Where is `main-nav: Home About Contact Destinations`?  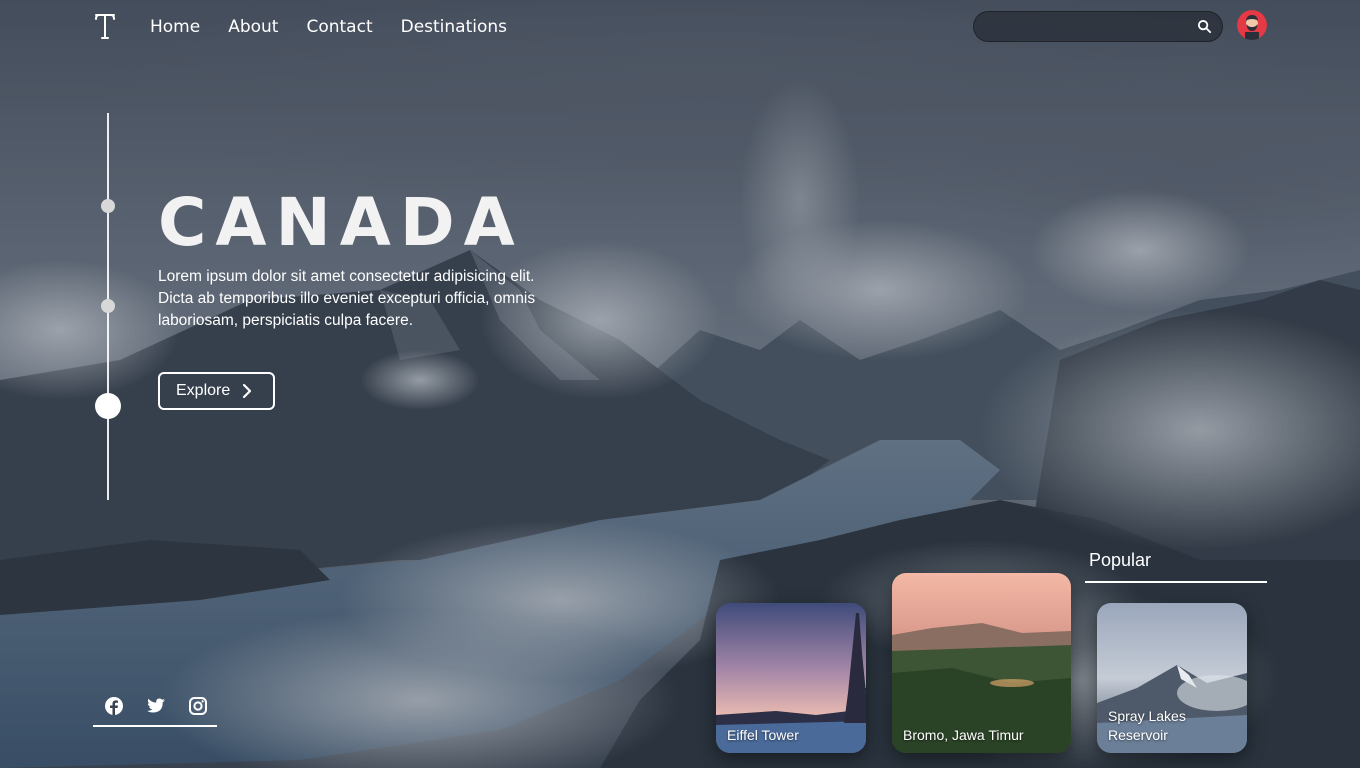
main-nav: Home About Contact Destinations is located at coordinates (328, 27).